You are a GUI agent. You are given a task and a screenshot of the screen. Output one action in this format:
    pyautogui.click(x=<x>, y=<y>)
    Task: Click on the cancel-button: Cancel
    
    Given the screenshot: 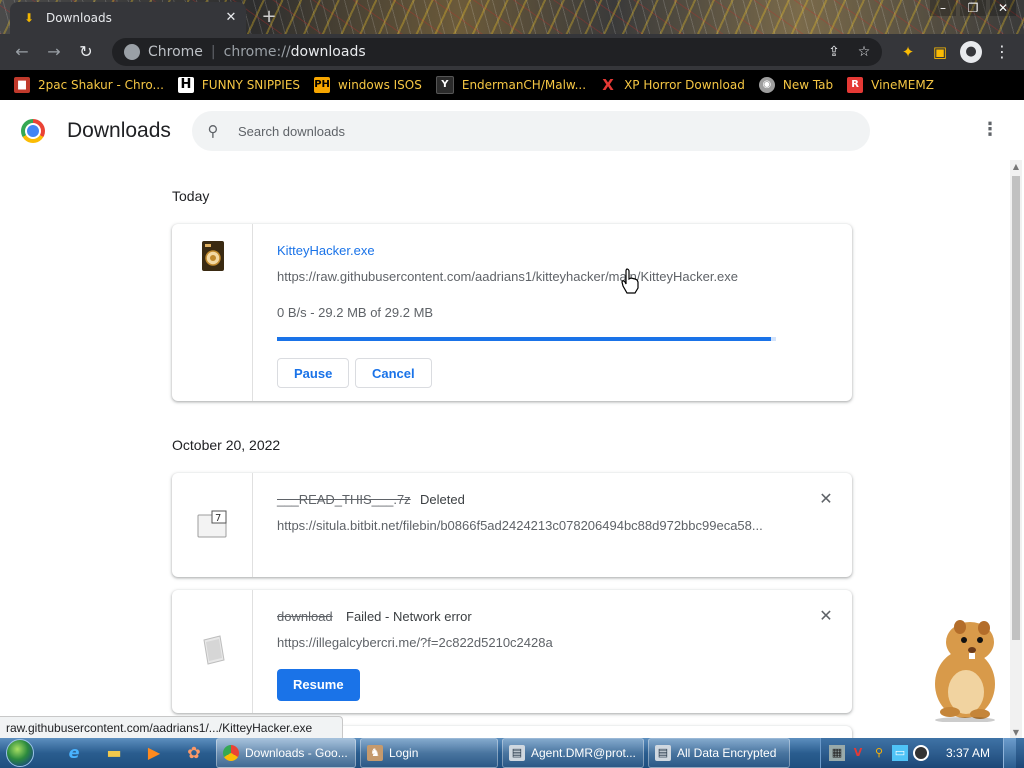 What is the action you would take?
    pyautogui.click(x=393, y=373)
    